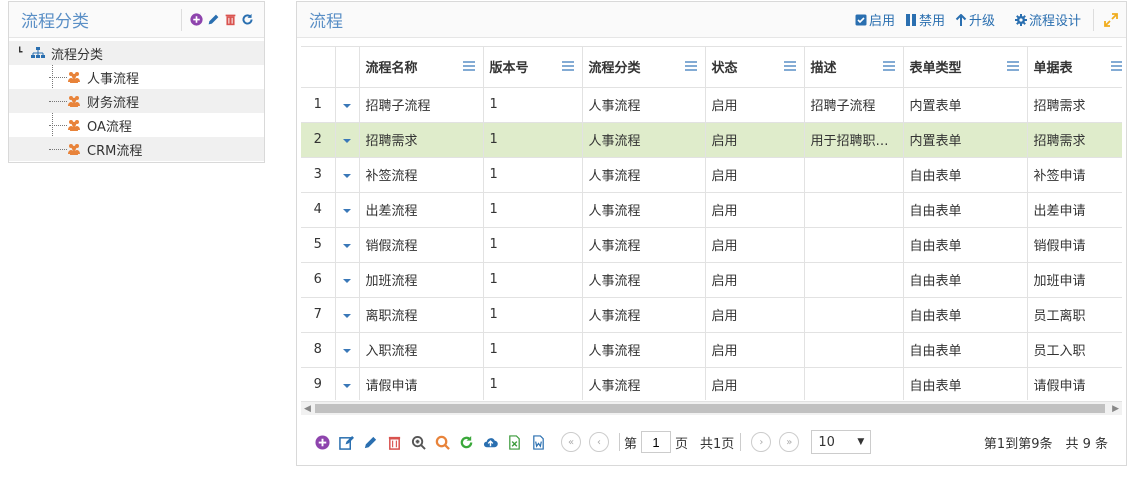 This screenshot has height=482, width=1143. Describe the element at coordinates (975, 19) in the screenshot. I see `upgrade-button: 升级` at that location.